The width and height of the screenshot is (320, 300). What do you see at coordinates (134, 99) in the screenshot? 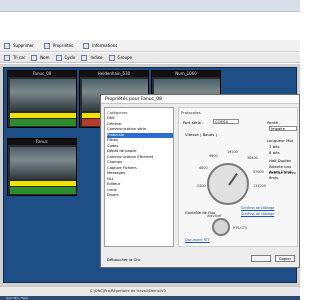
I see `dialog-title: Propriétés pour Fanuc_08` at bounding box center [134, 99].